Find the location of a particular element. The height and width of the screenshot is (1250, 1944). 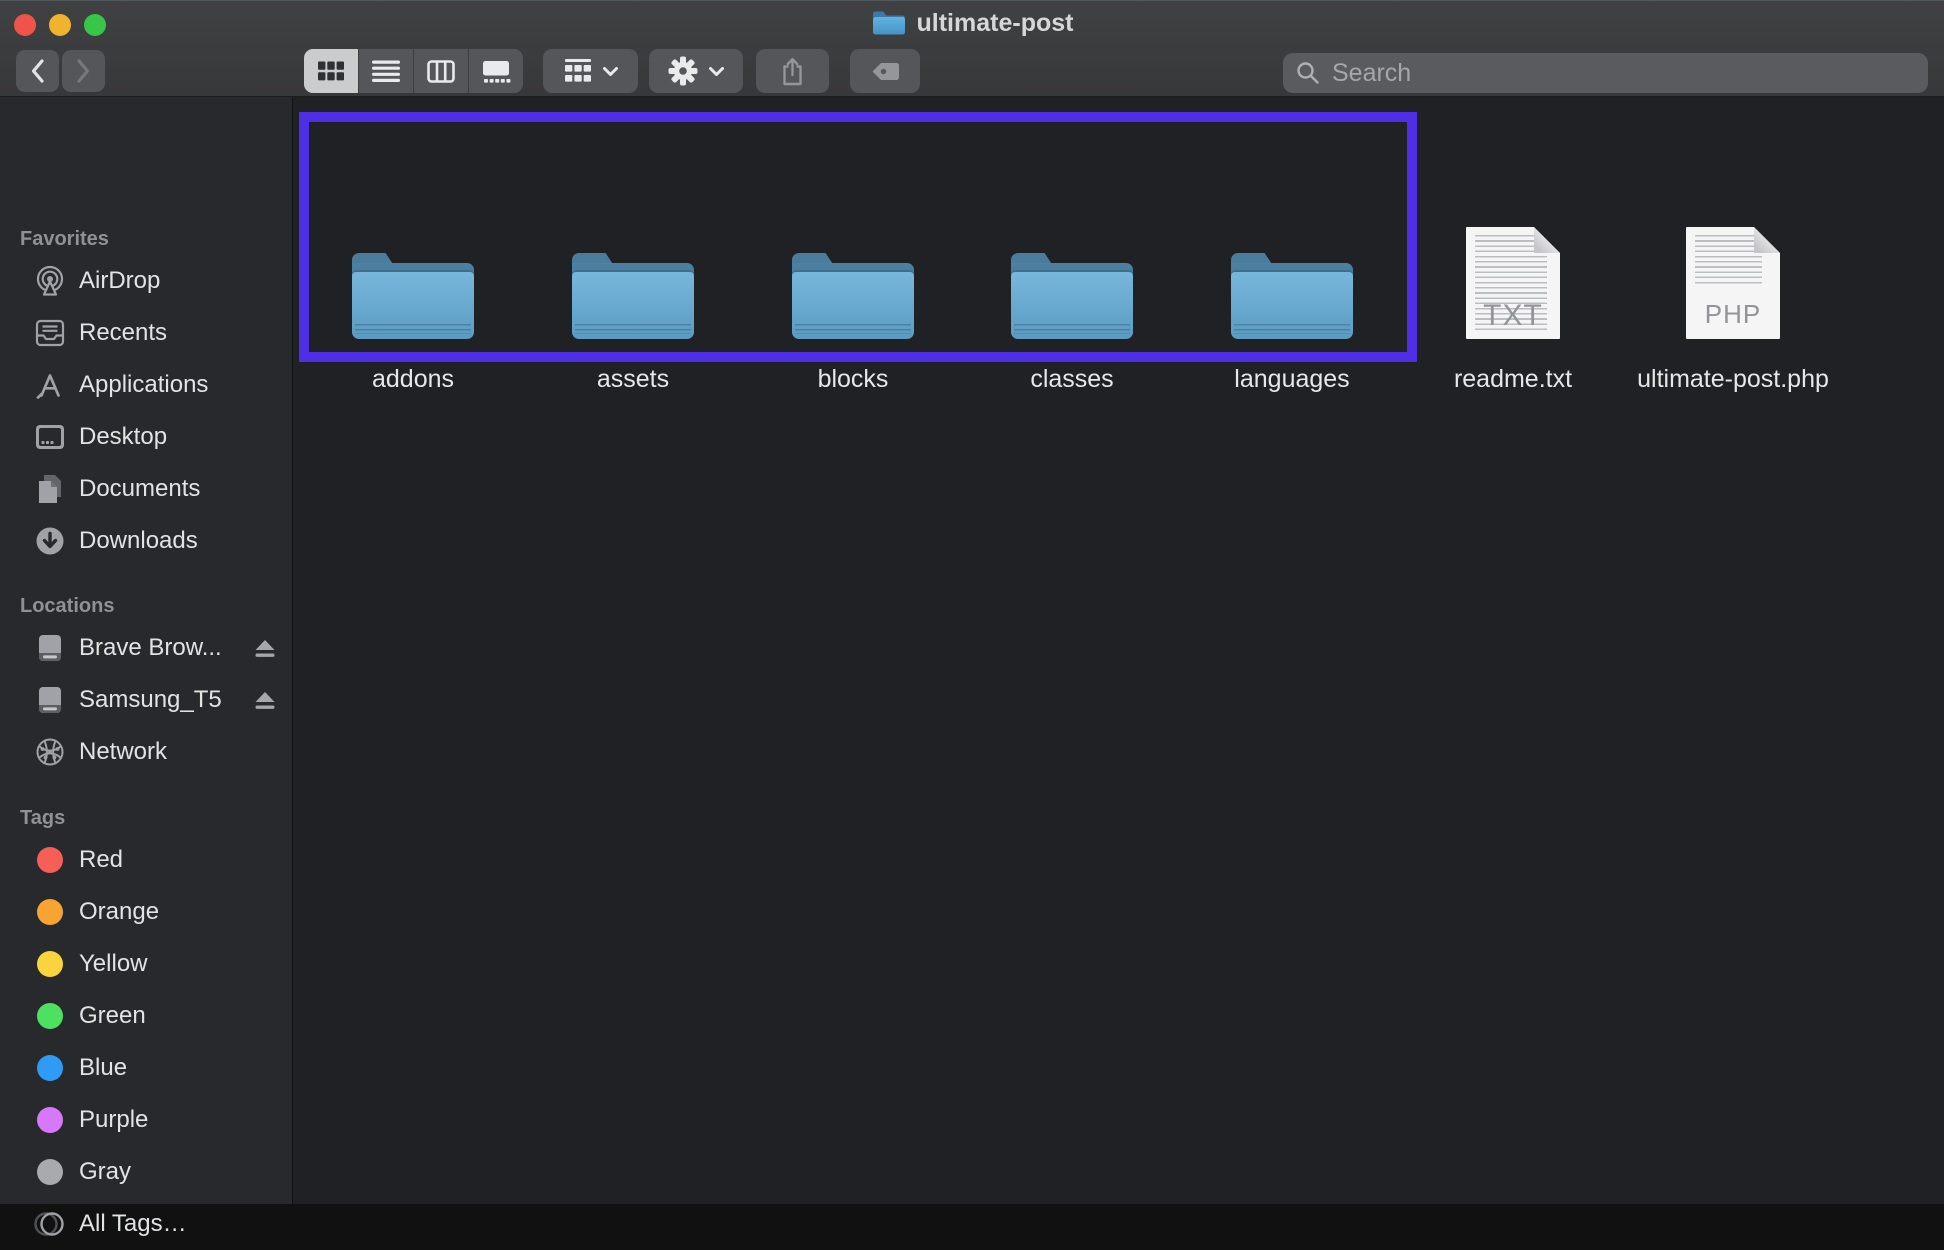

chevron-left-icon is located at coordinates (37, 71).